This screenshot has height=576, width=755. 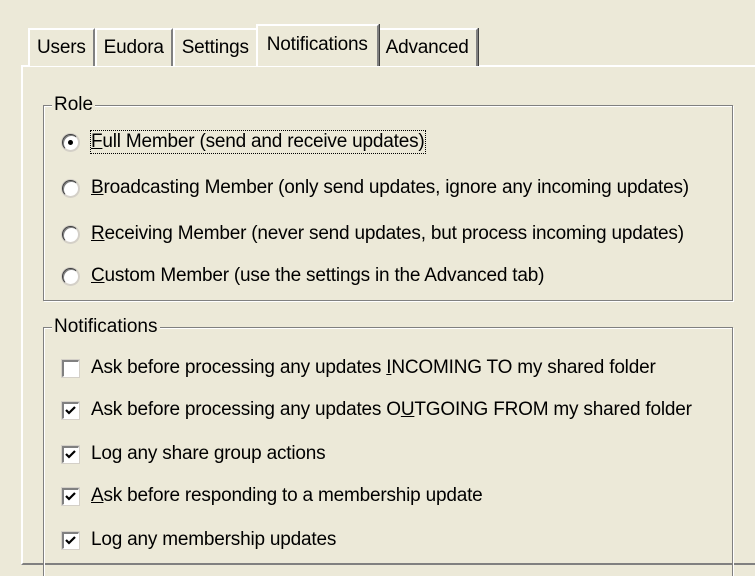 What do you see at coordinates (263, 141) in the screenshot?
I see `label-text: ull Member (send and receive updates)` at bounding box center [263, 141].